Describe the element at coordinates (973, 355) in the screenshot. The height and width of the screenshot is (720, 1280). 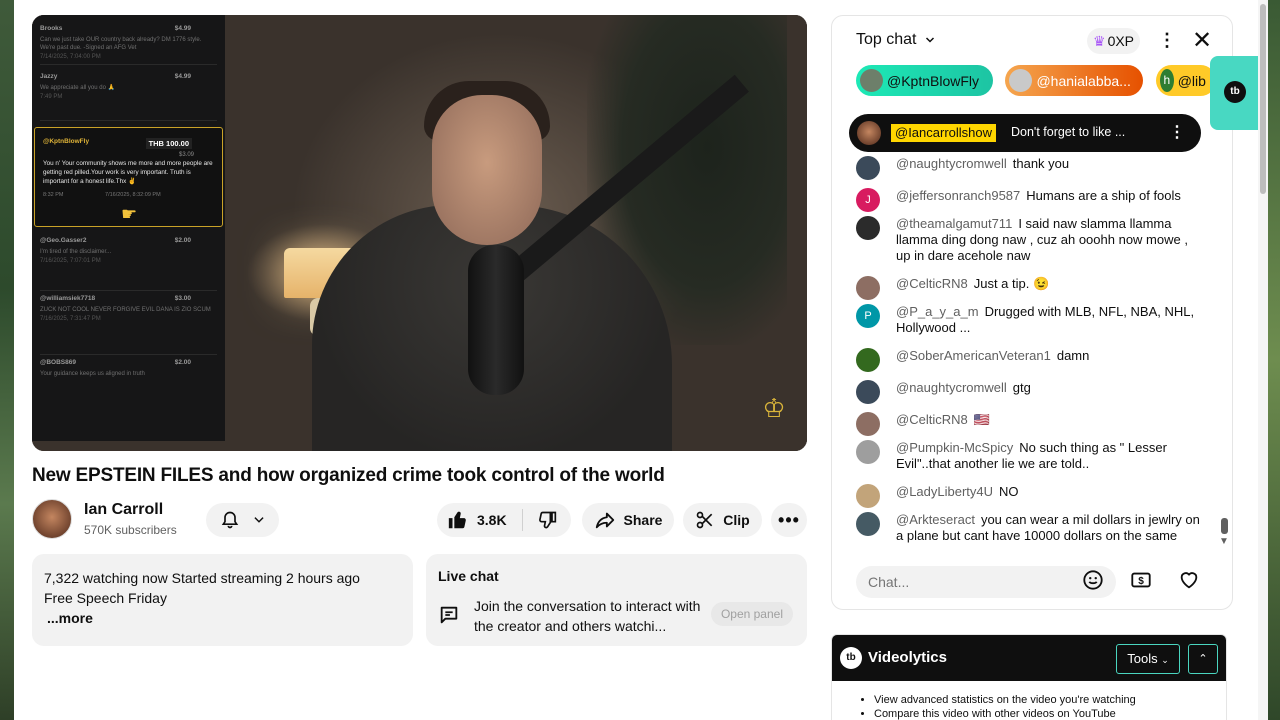
I see `chat-author: @SoberAmericanVeteran1` at that location.